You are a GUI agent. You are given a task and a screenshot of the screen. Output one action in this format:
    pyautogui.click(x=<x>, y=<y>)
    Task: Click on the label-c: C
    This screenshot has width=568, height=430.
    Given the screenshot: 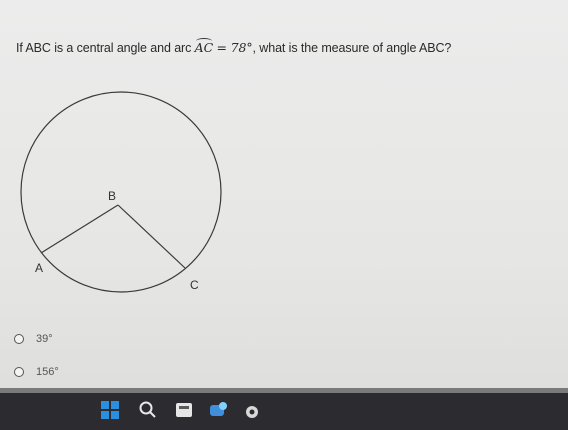 What is the action you would take?
    pyautogui.click(x=194, y=285)
    